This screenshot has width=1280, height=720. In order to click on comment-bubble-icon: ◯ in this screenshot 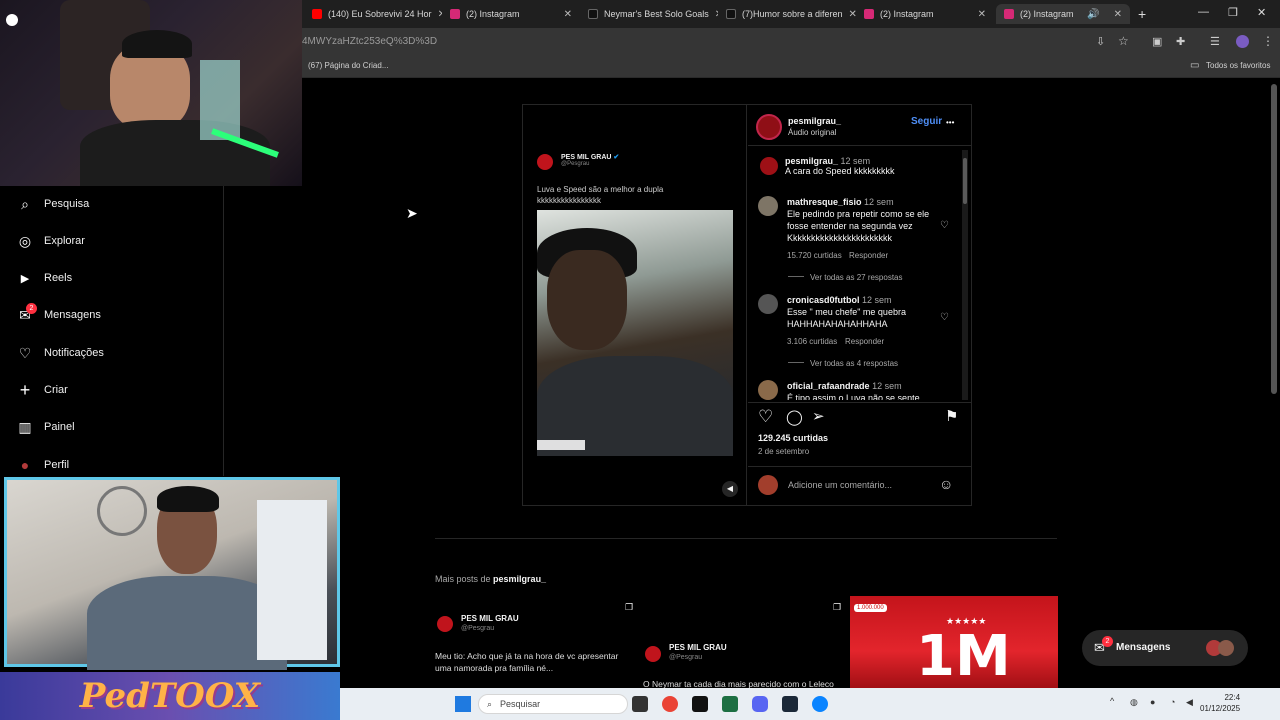, I will do `click(794, 417)`.